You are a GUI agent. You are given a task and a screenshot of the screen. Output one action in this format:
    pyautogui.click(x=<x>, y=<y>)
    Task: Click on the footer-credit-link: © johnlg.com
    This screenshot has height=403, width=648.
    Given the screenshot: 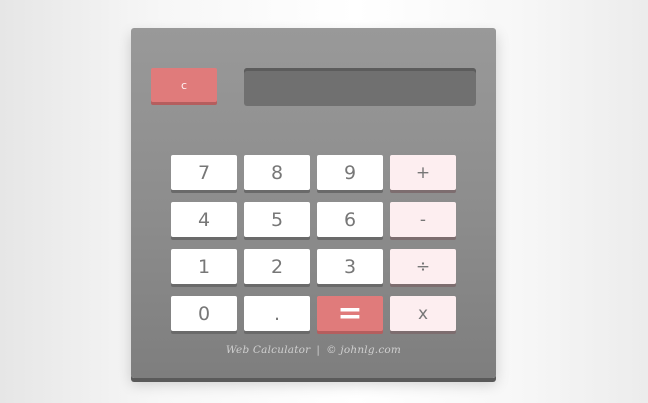 What is the action you would take?
    pyautogui.click(x=363, y=350)
    